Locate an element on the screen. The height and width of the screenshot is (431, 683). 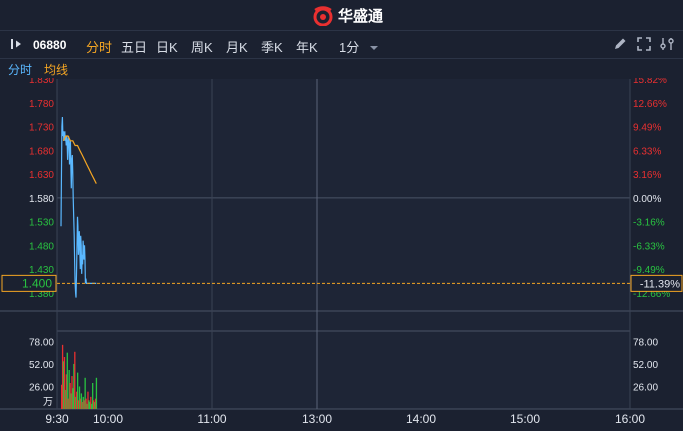
percent-tick-label: -6.33% is located at coordinates (649, 246).